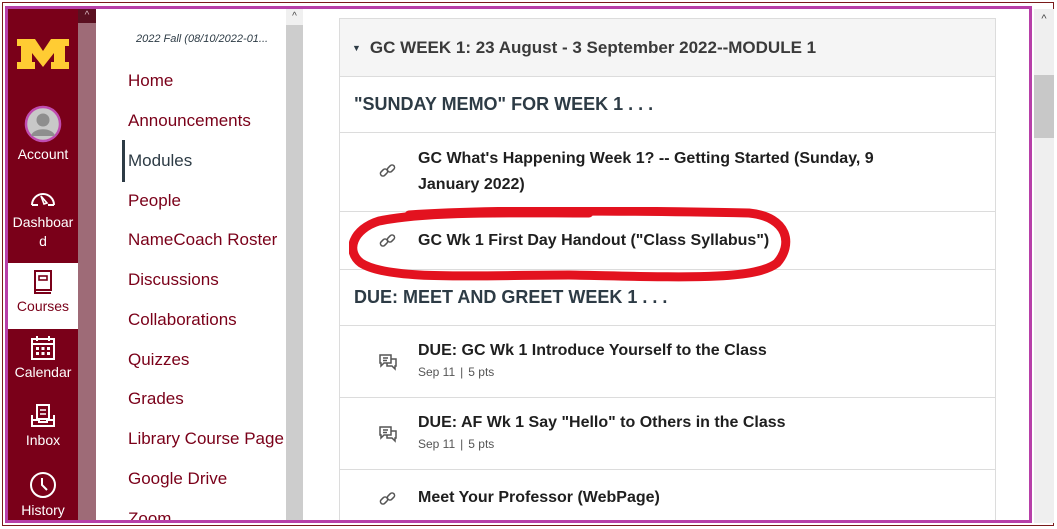 The image size is (1057, 529). I want to click on book-icon, so click(43, 282).